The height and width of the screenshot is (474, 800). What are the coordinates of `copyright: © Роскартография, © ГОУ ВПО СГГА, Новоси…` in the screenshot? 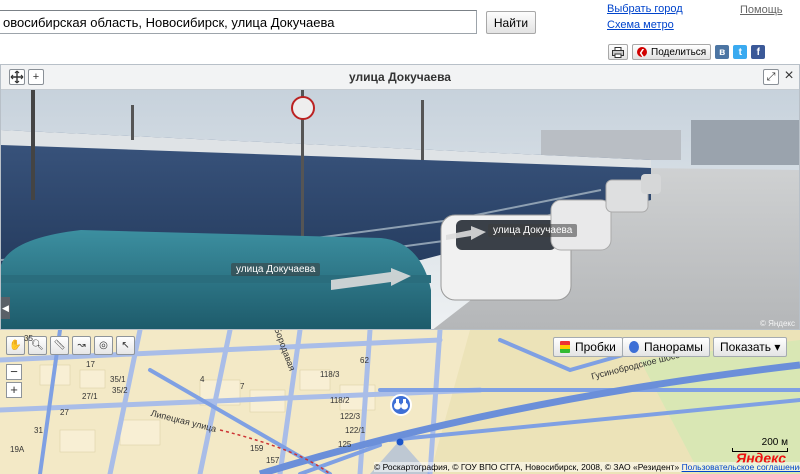 It's located at (587, 467).